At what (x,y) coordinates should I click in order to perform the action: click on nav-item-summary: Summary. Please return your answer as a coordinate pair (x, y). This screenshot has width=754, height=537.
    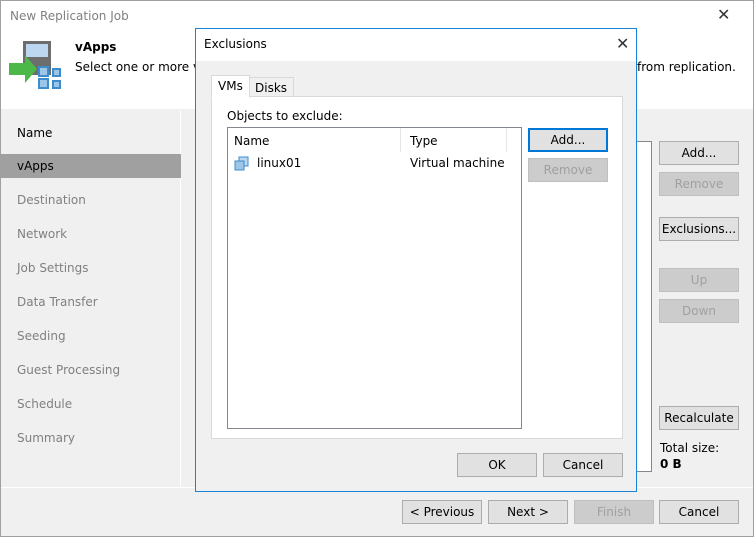
    Looking at the image, I should click on (91, 438).